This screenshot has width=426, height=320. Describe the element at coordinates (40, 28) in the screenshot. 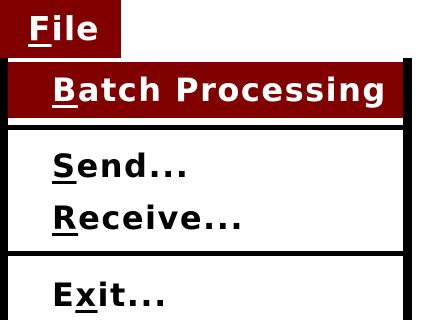

I see `menu-file-accelerator: F` at that location.